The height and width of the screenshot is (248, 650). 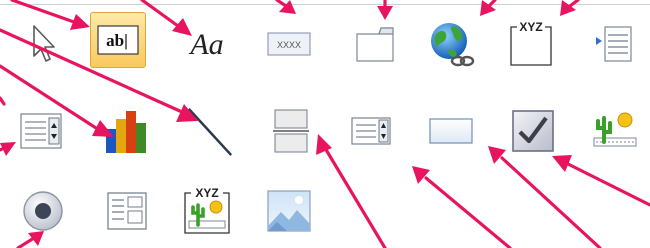 I want to click on combo-box-icon, so click(x=41, y=131).